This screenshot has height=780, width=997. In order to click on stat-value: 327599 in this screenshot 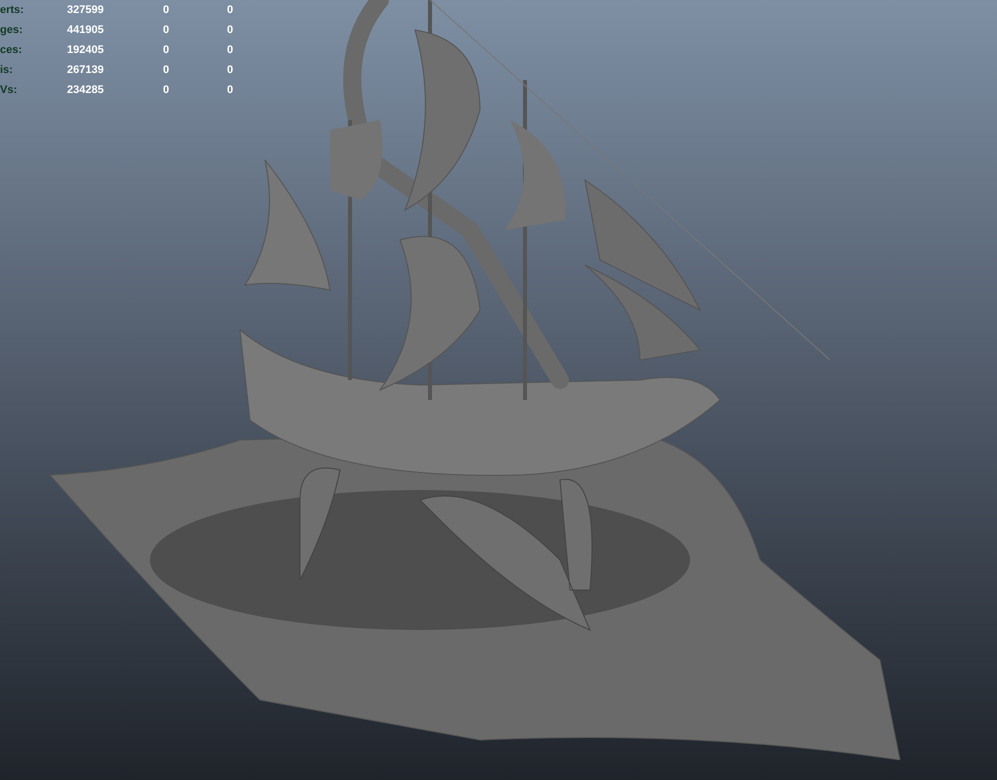, I will do `click(86, 10)`.